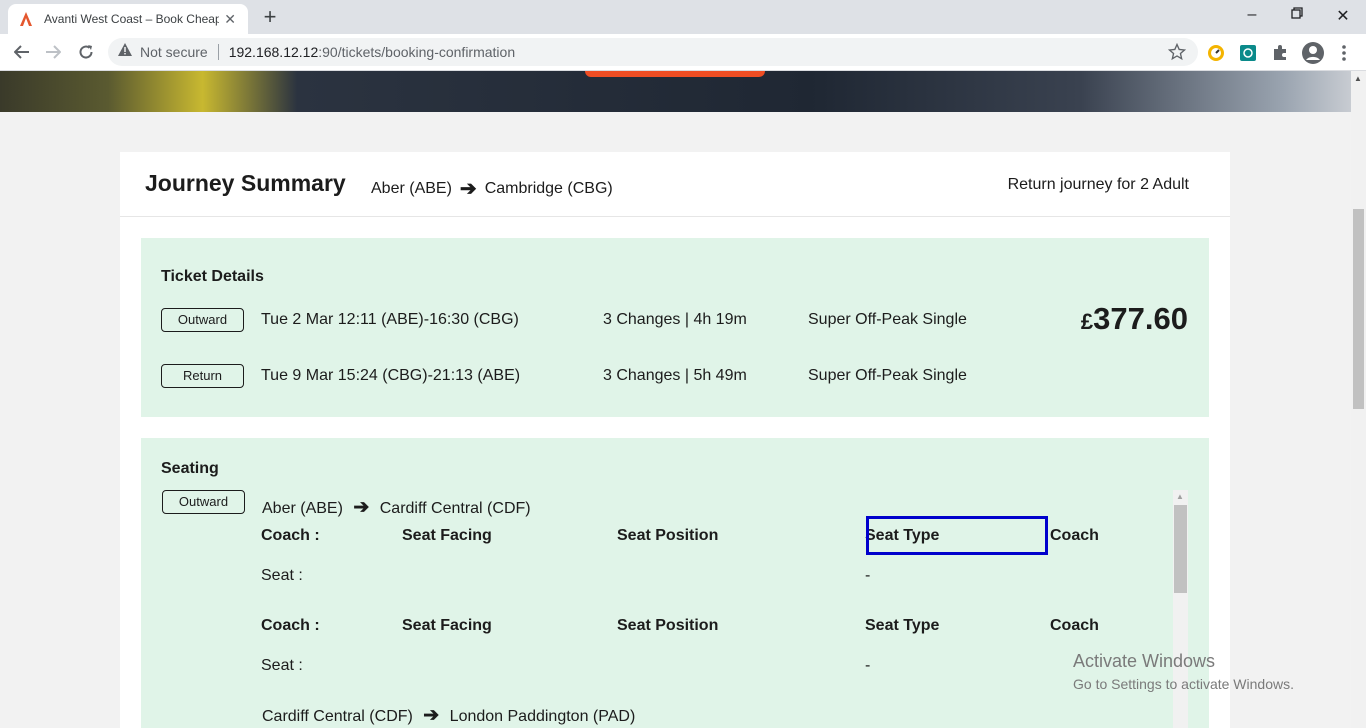 The image size is (1366, 728). I want to click on leg-2-to: London Paddington (PAD), so click(542, 716).